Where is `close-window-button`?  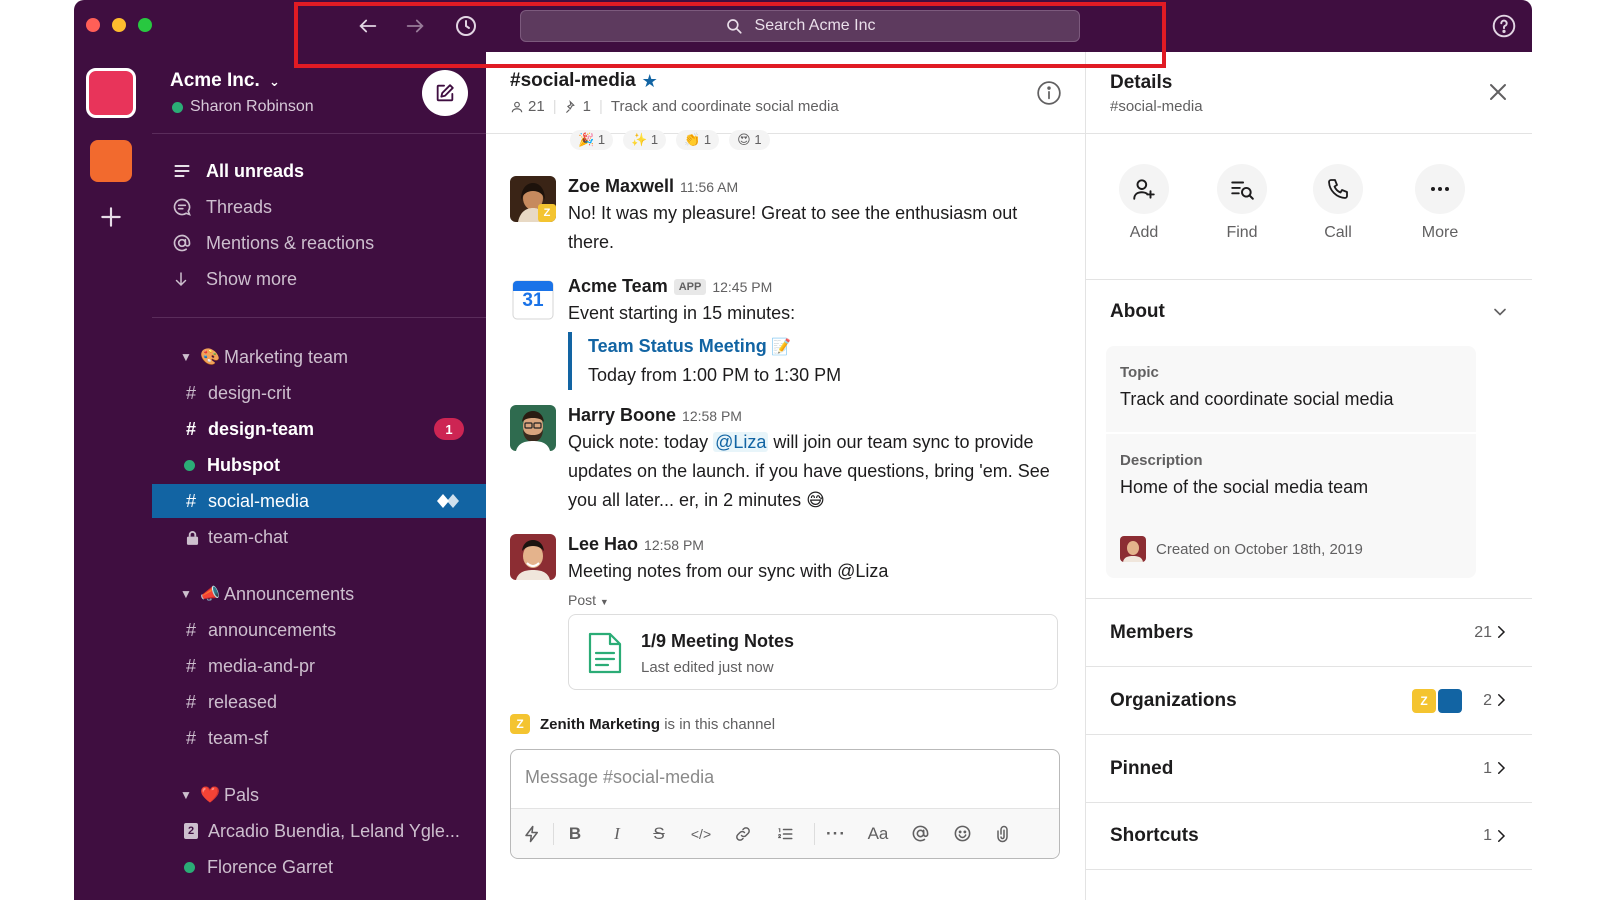
close-window-button is located at coordinates (93, 25).